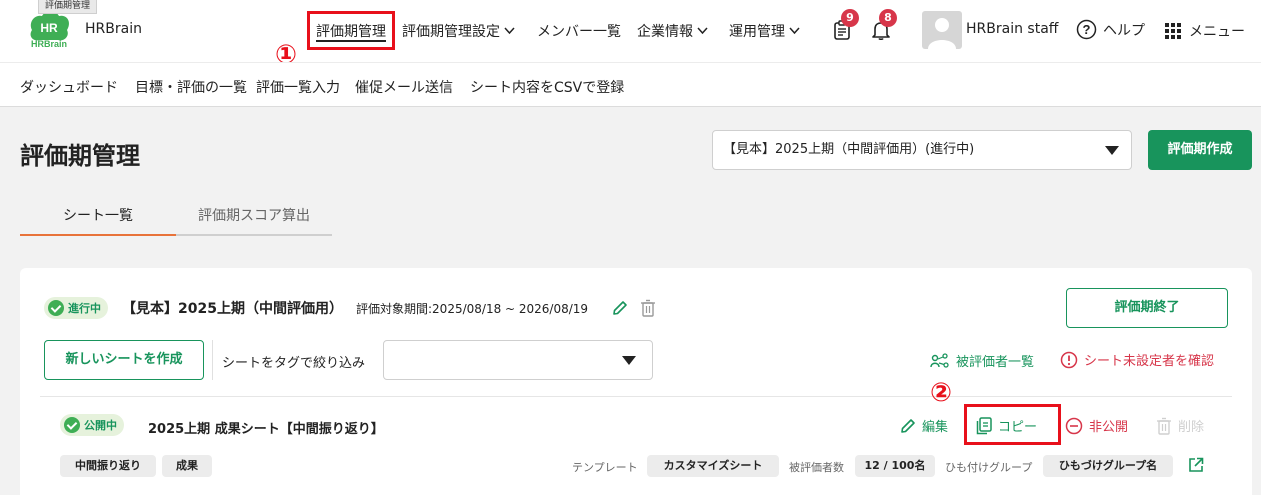  Describe the element at coordinates (1196, 465) in the screenshot. I see `external-link-icon` at that location.